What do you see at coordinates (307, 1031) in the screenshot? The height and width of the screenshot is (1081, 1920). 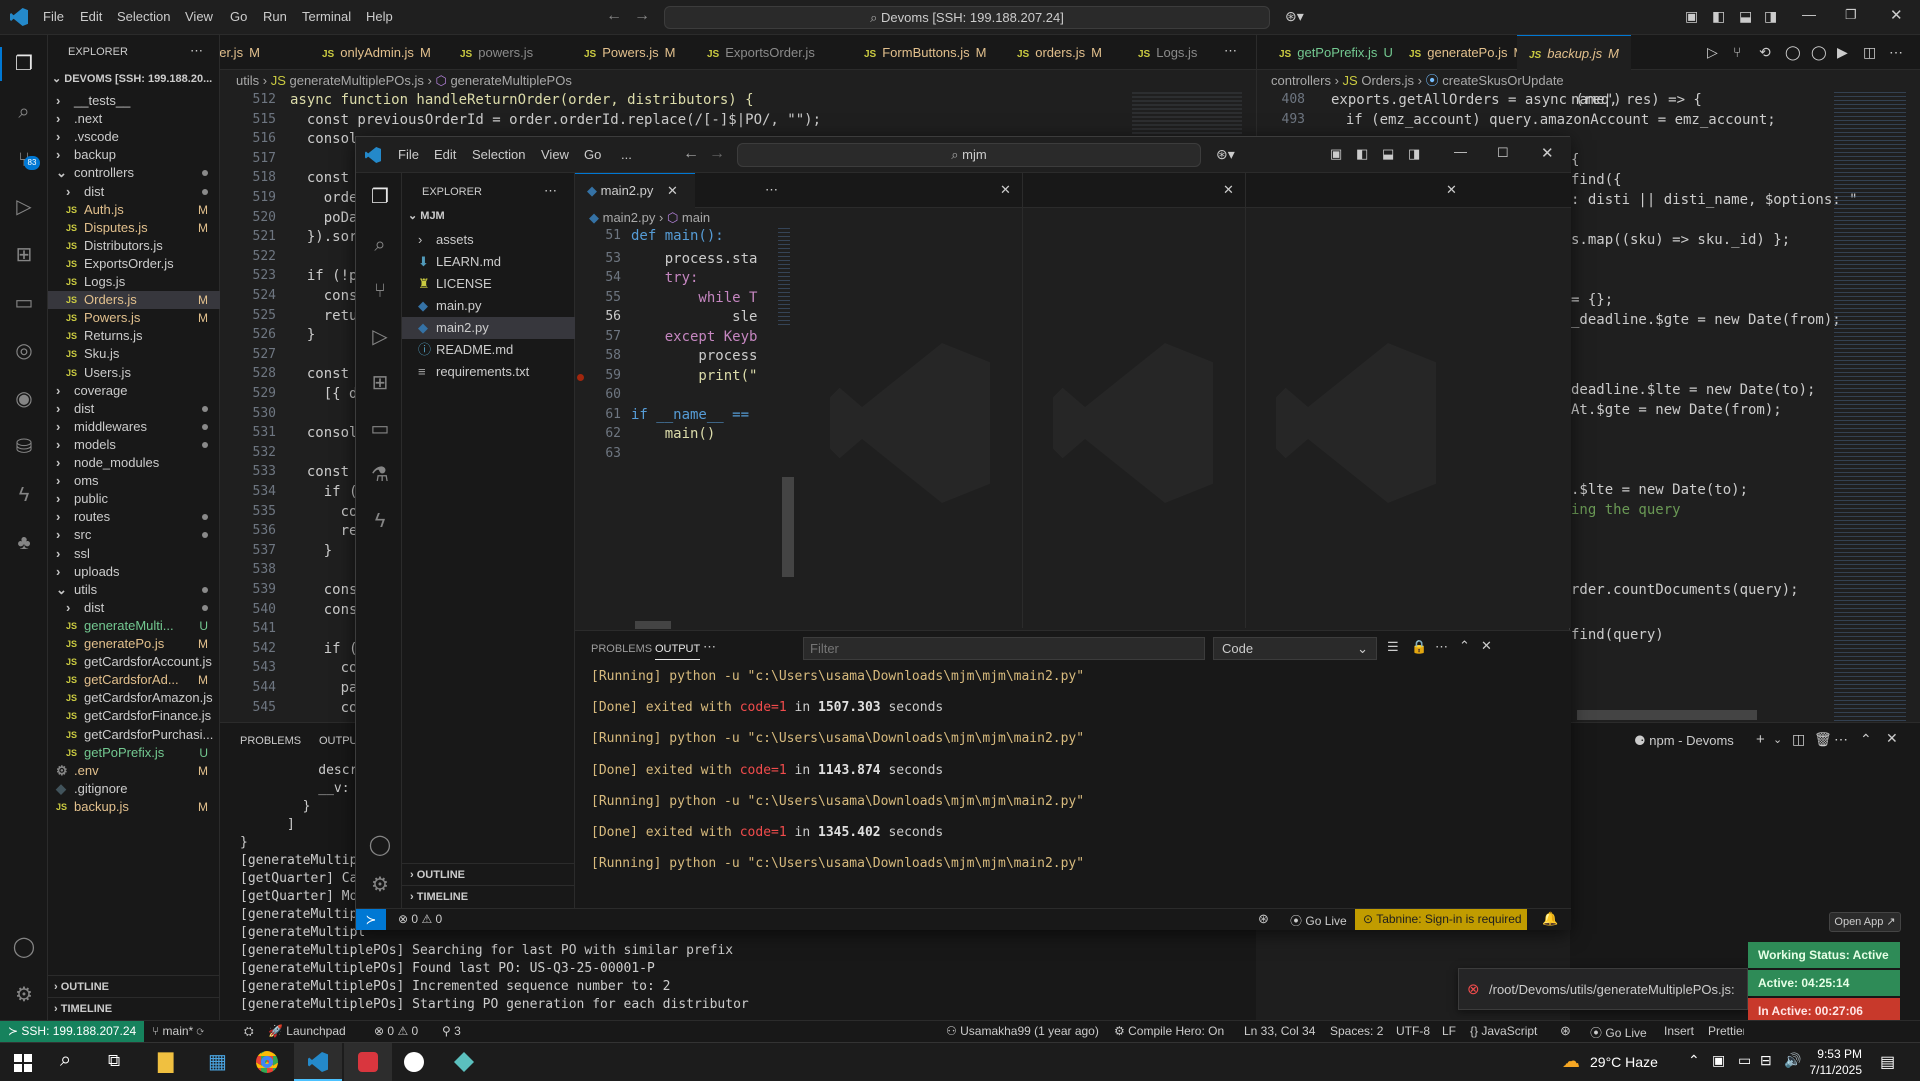 I see `launchpad: 🚀 Launchpad` at bounding box center [307, 1031].